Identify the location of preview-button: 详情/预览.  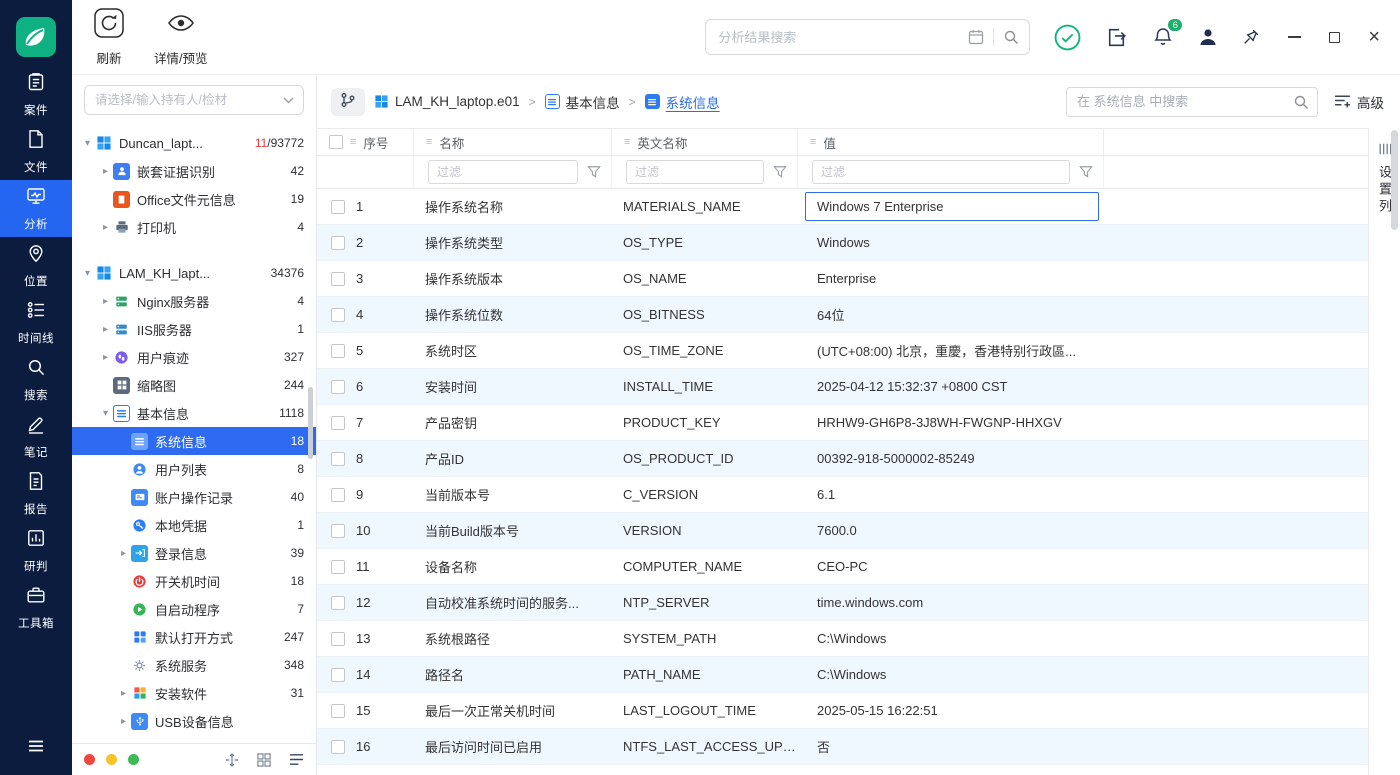
(180, 37).